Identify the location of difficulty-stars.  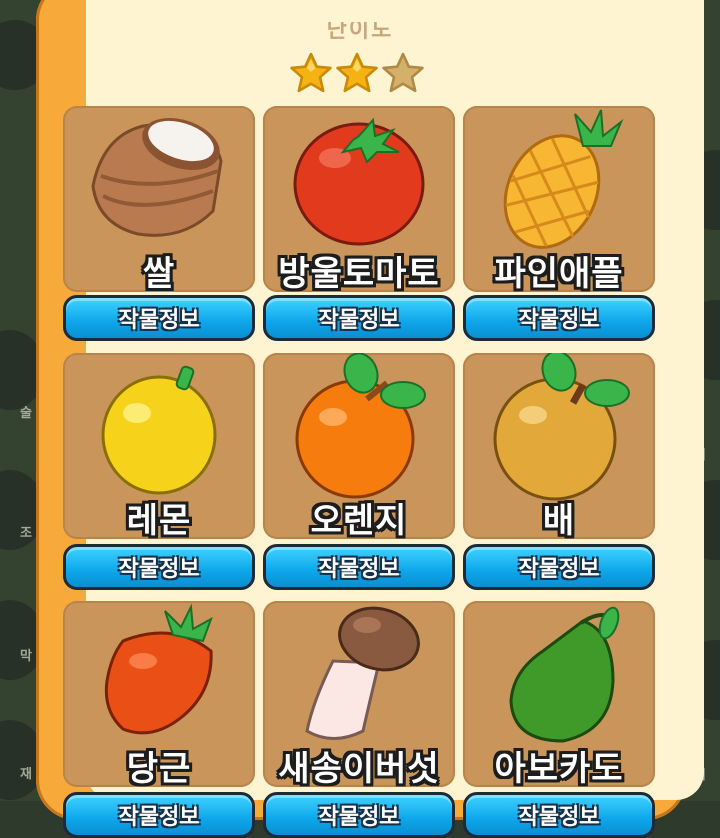
(360, 74).